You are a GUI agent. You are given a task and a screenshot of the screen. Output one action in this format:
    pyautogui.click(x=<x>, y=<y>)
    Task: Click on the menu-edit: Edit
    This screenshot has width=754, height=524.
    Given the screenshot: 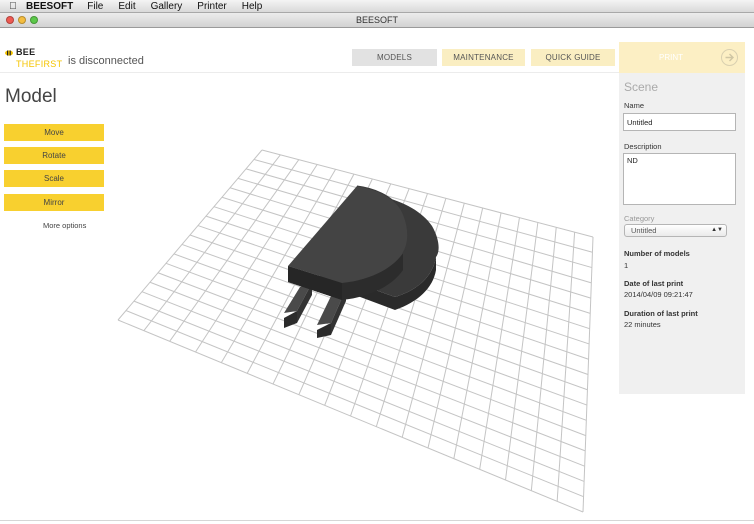 What is the action you would take?
    pyautogui.click(x=126, y=6)
    